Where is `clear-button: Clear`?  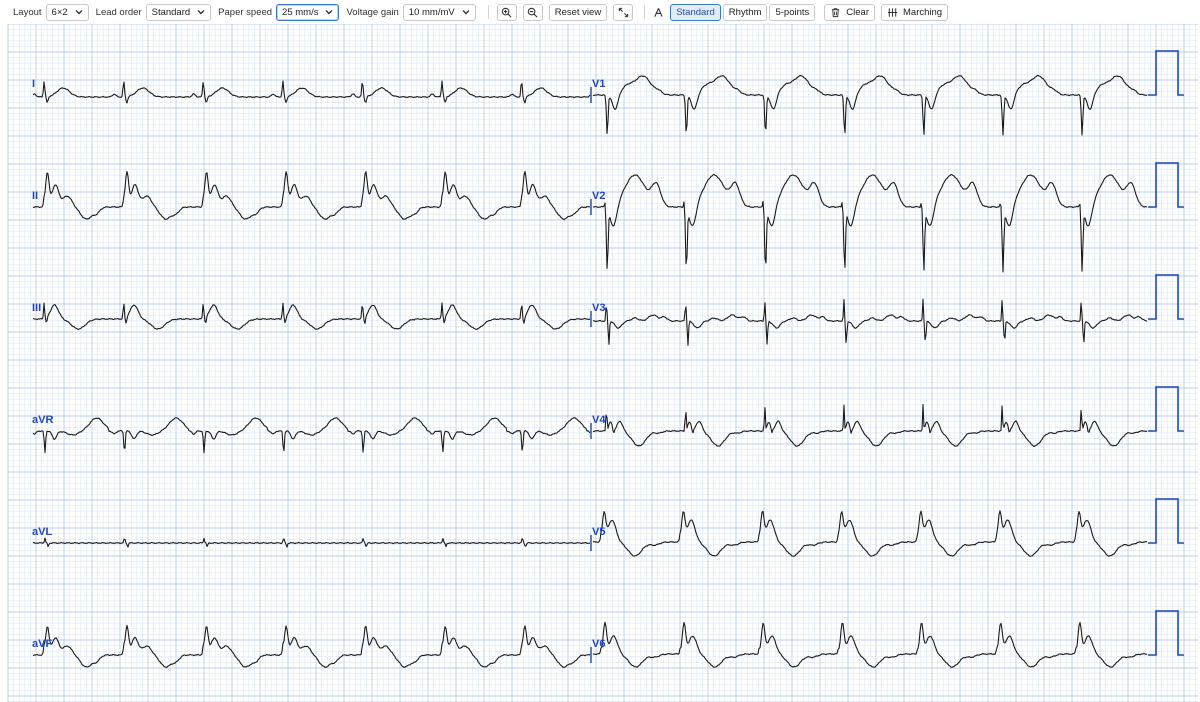 clear-button: Clear is located at coordinates (849, 12).